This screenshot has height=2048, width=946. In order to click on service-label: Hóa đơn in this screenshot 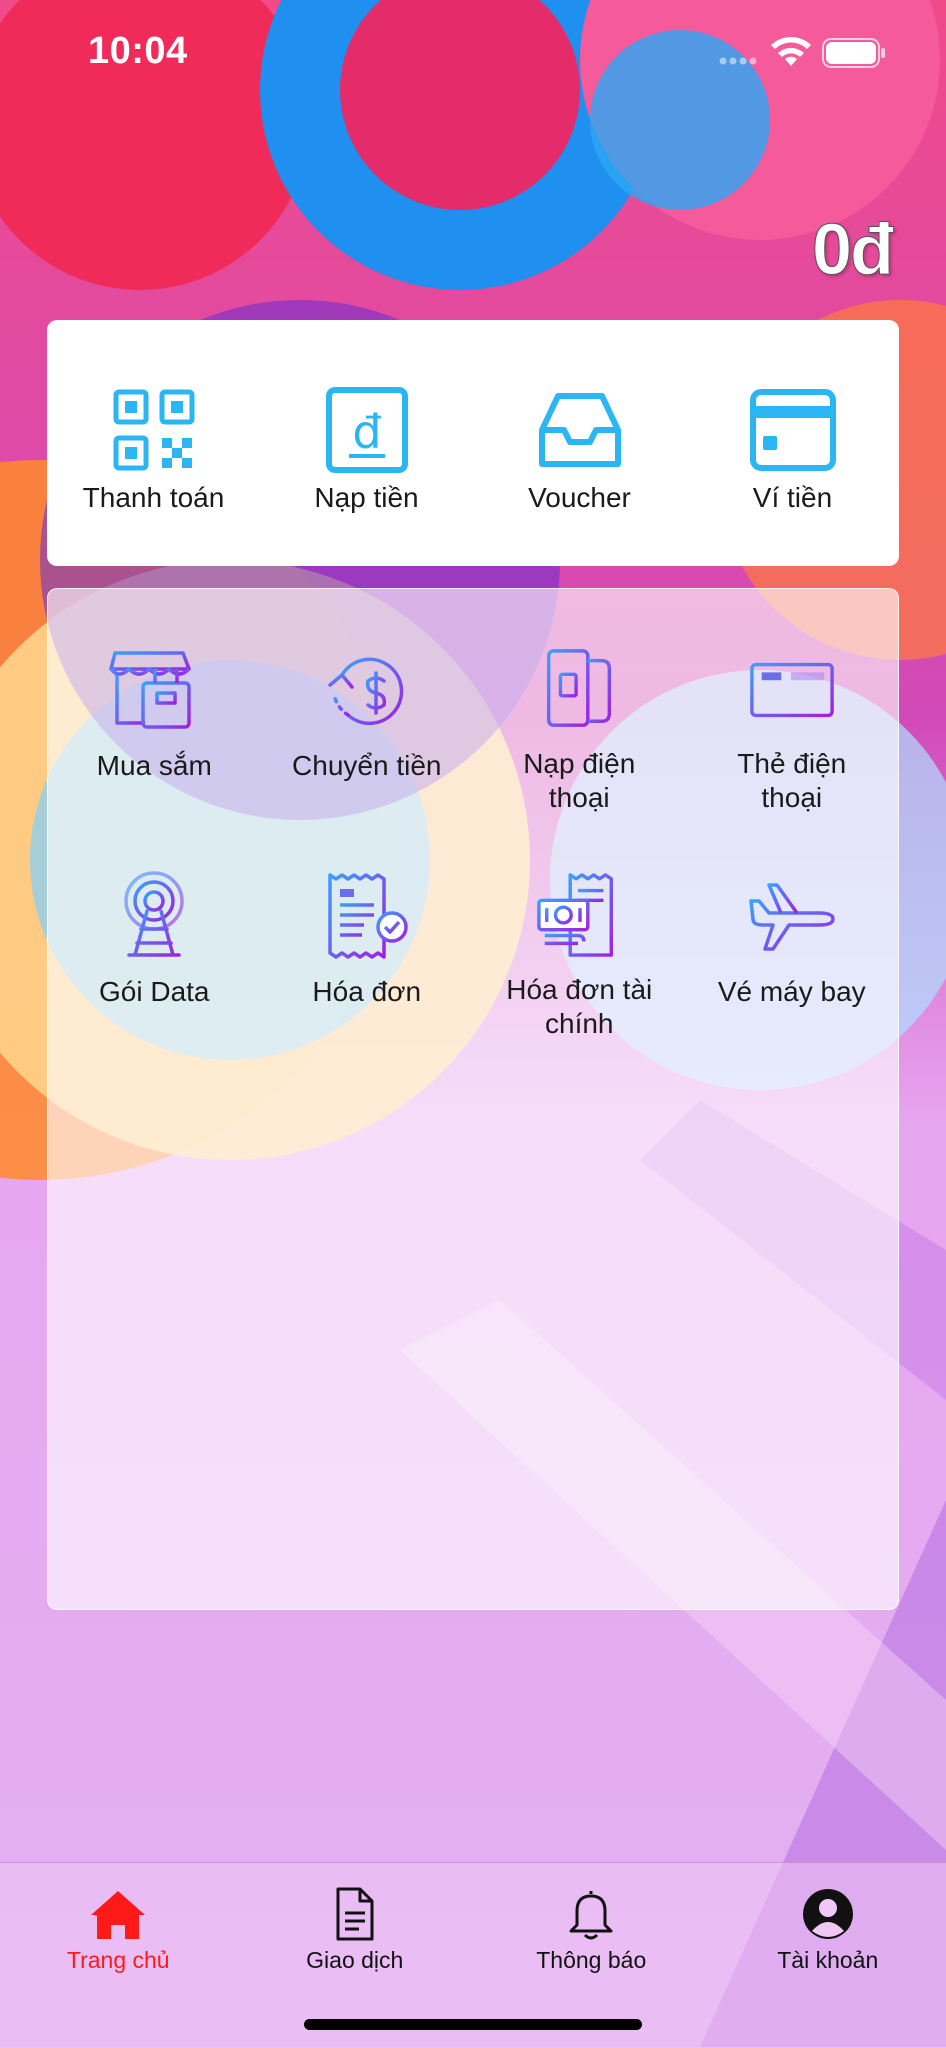, I will do `click(367, 992)`.